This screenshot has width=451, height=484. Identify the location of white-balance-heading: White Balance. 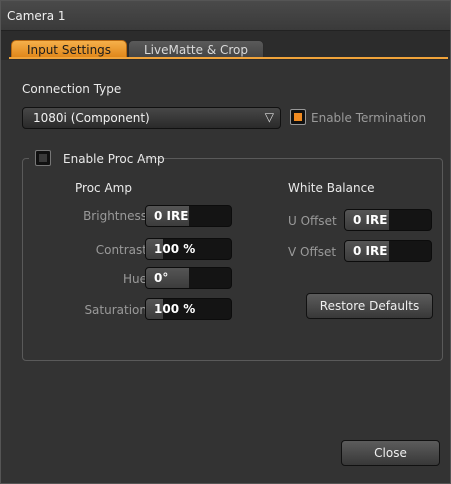
(331, 188).